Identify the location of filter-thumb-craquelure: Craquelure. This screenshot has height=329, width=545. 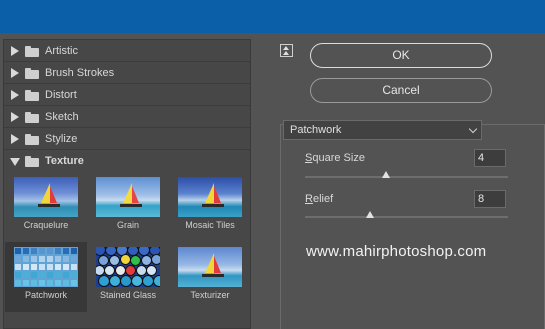
(46, 207).